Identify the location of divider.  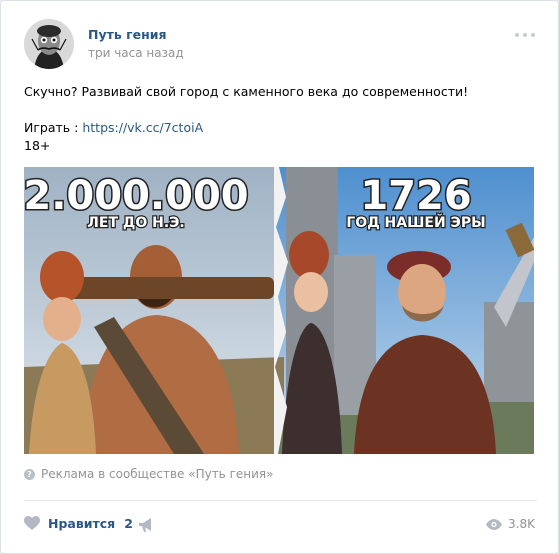
(280, 500).